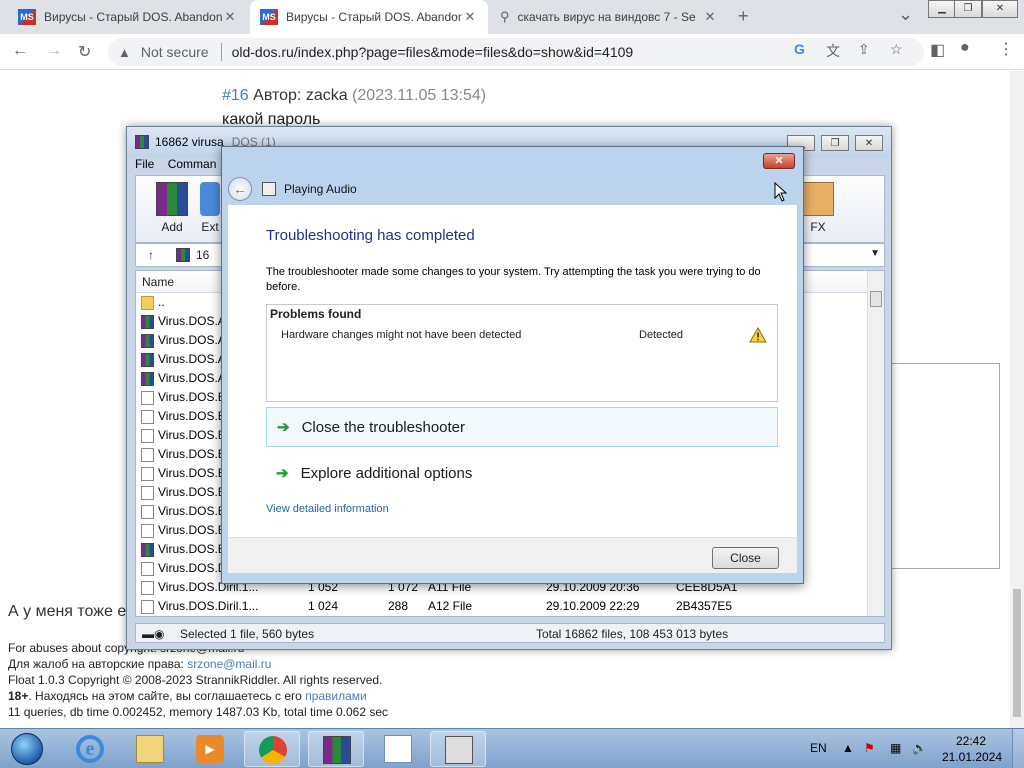 The height and width of the screenshot is (768, 1024). I want to click on close-button: Close, so click(745, 558).